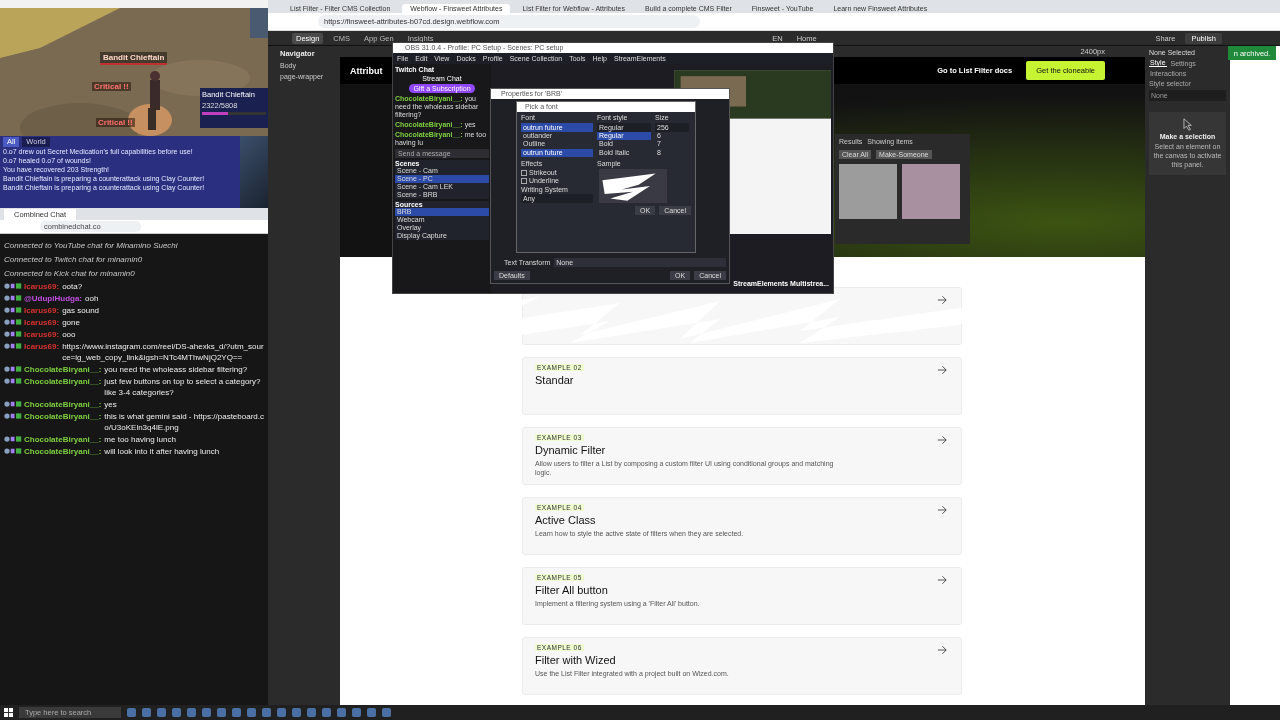 The width and height of the screenshot is (1280, 720). Describe the element at coordinates (366, 70) in the screenshot. I see `site-logo: Attribut` at that location.